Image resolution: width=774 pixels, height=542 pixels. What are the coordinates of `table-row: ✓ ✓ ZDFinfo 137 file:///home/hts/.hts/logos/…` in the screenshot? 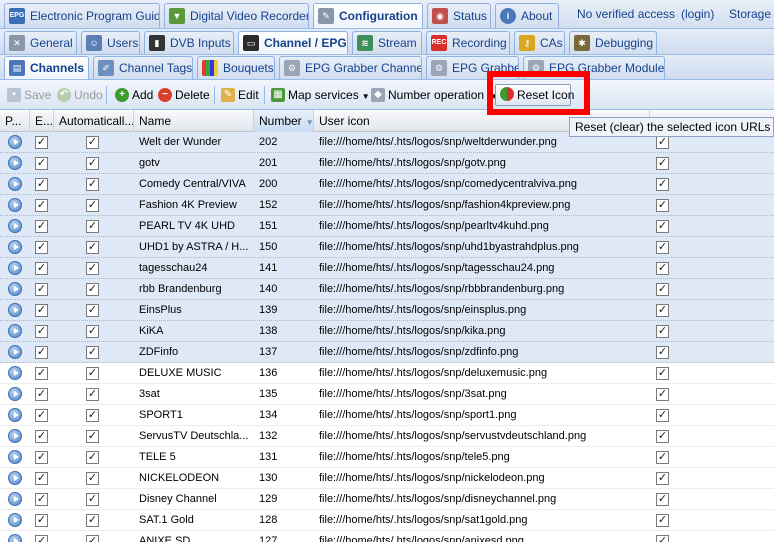 It's located at (387, 352).